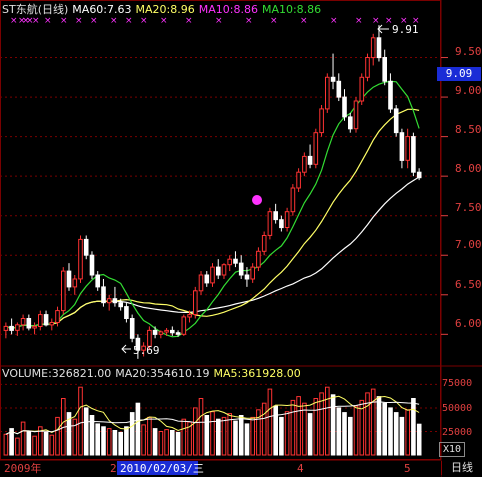 Image resolution: width=482 pixels, height=477 pixels. What do you see at coordinates (457, 408) in the screenshot?
I see `volume-tick-label: 50000` at bounding box center [457, 408].